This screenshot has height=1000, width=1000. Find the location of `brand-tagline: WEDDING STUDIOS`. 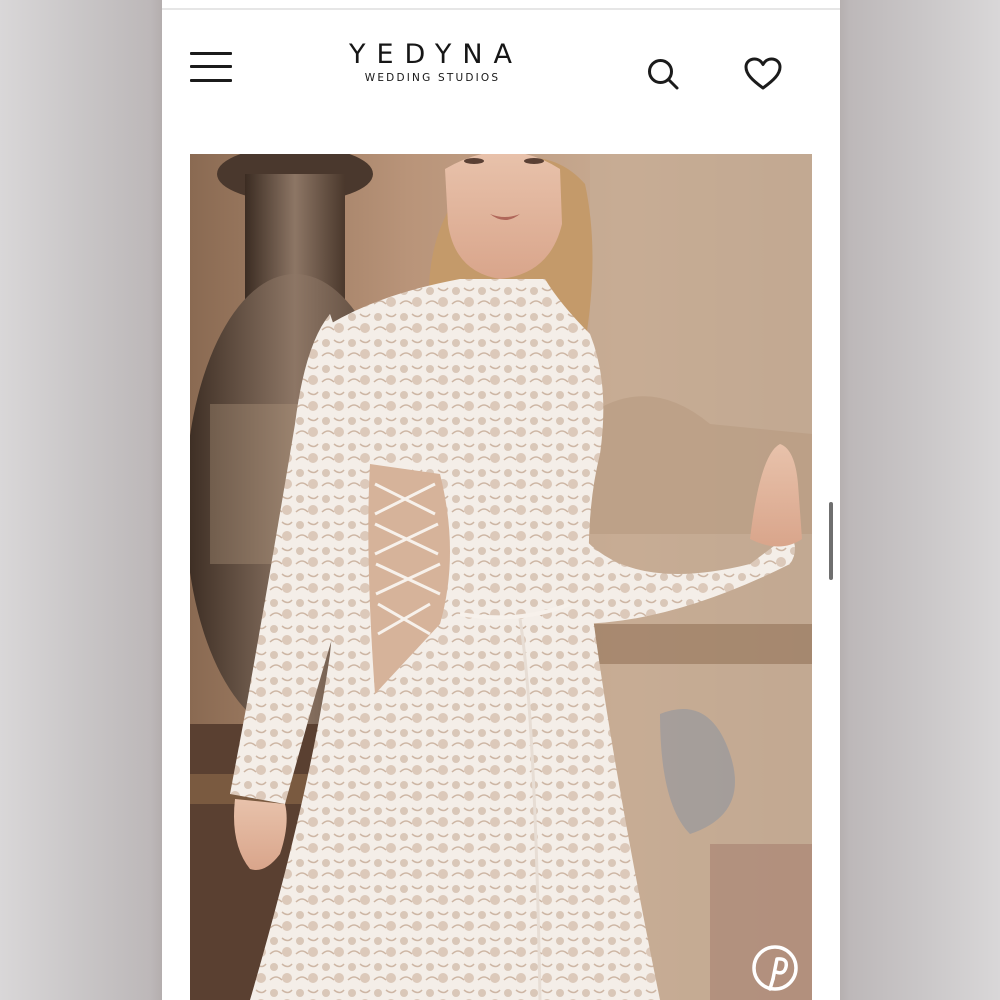

brand-tagline: WEDDING STUDIOS is located at coordinates (432, 78).